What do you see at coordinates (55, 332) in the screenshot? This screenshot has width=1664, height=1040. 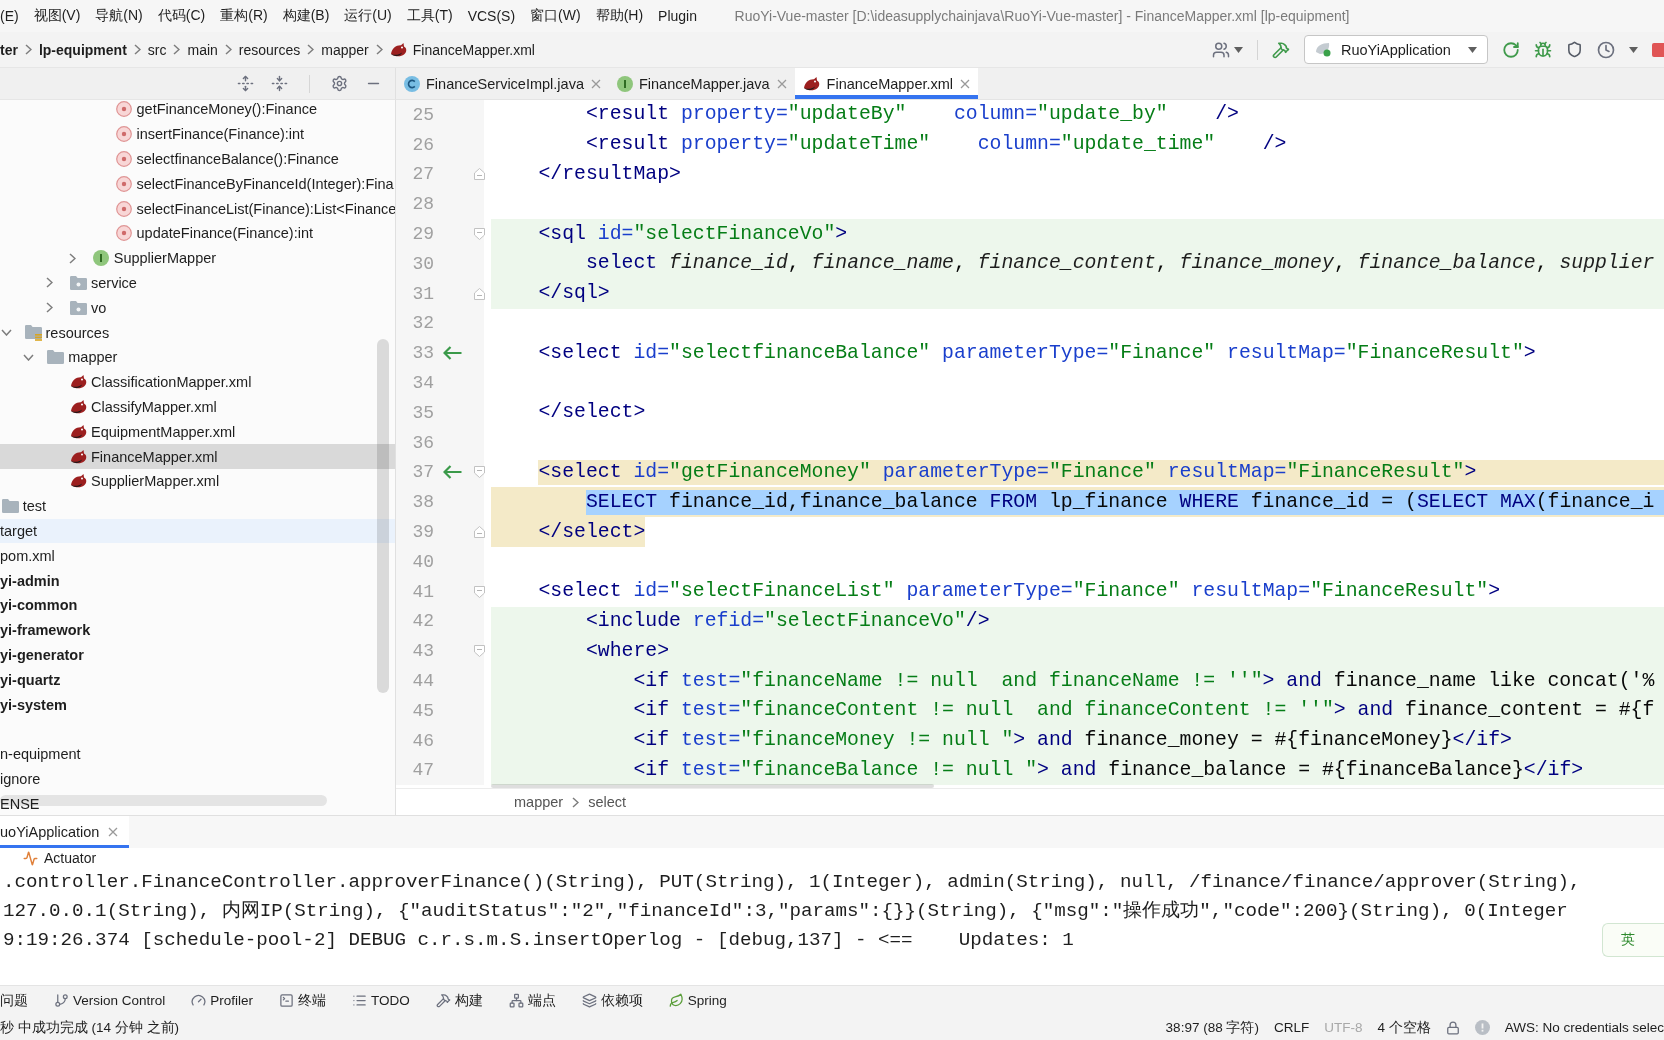 I see `tree-item: resources` at bounding box center [55, 332].